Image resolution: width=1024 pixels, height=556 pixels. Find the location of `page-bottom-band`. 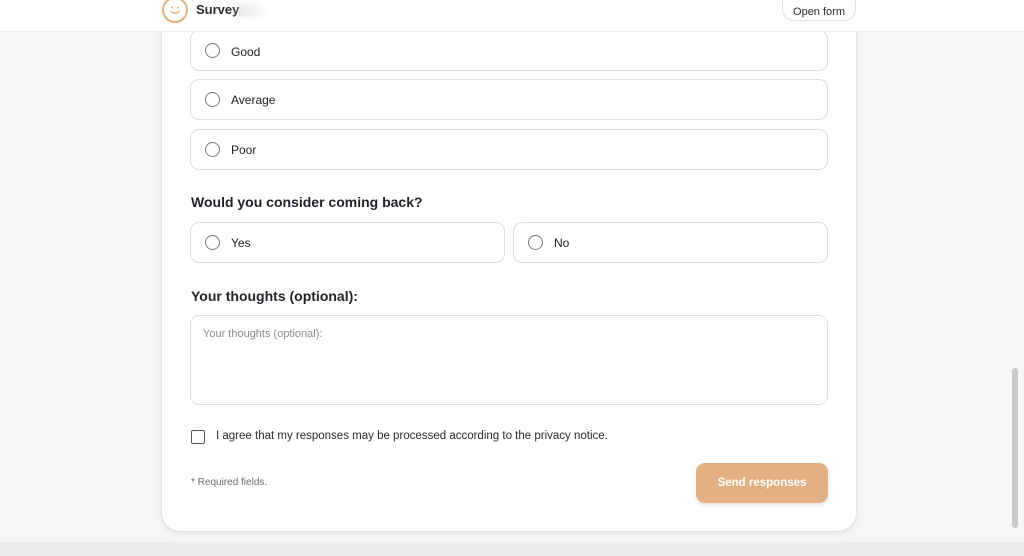

page-bottom-band is located at coordinates (512, 549).